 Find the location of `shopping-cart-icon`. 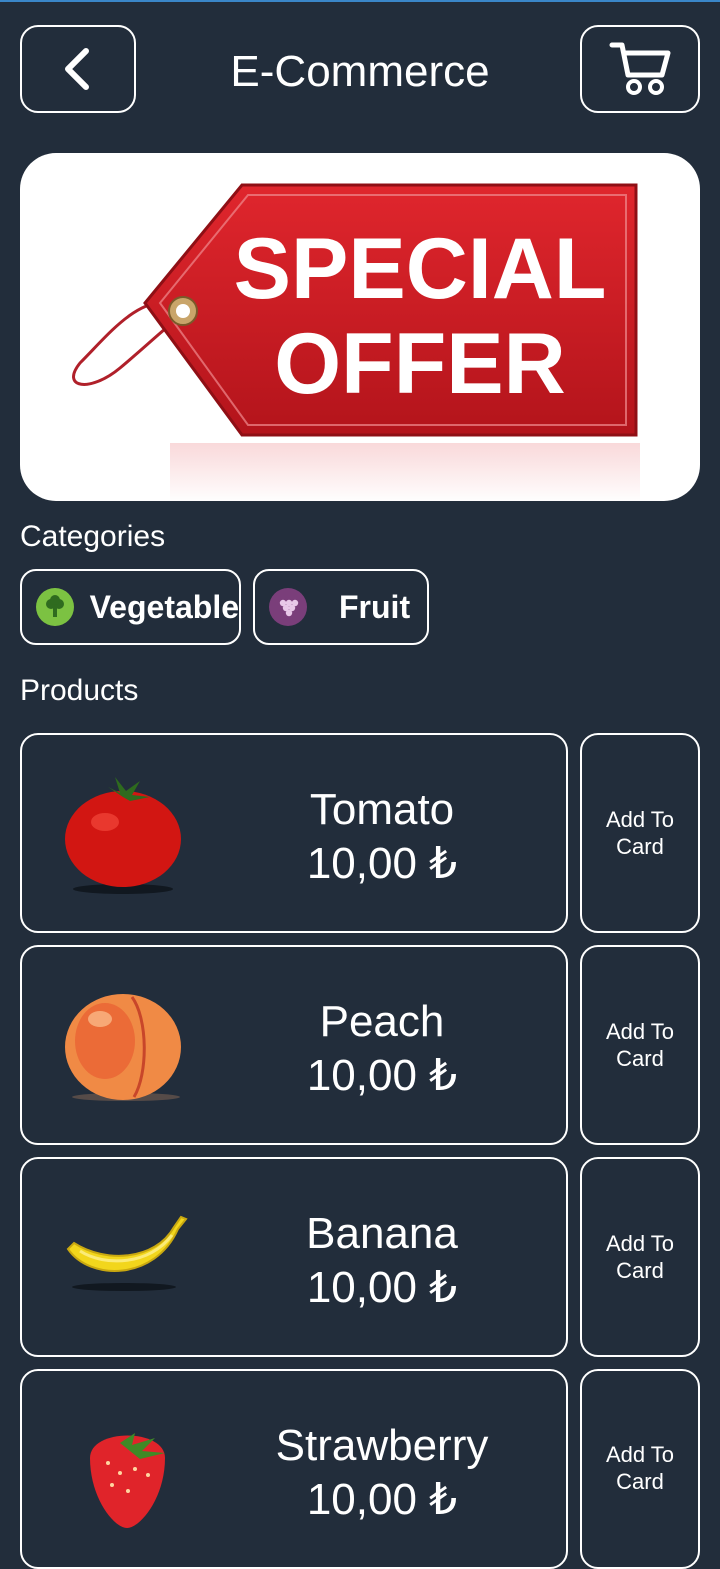

shopping-cart-icon is located at coordinates (640, 68).